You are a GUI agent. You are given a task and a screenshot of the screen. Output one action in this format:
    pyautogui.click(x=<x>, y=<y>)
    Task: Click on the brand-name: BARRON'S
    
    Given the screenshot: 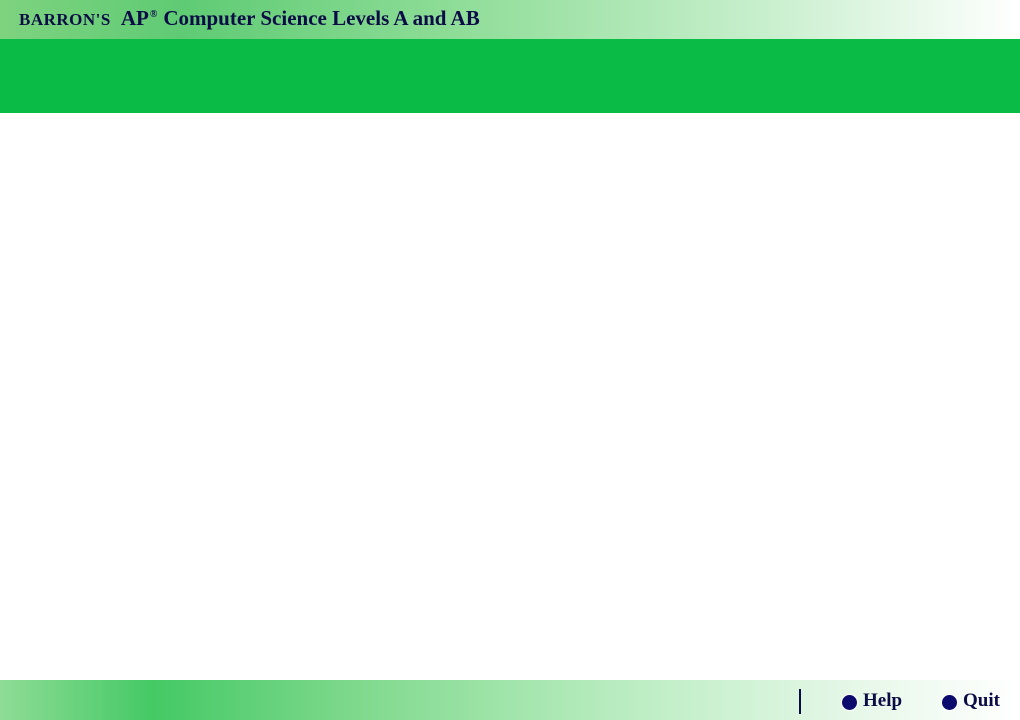 What is the action you would take?
    pyautogui.click(x=65, y=19)
    